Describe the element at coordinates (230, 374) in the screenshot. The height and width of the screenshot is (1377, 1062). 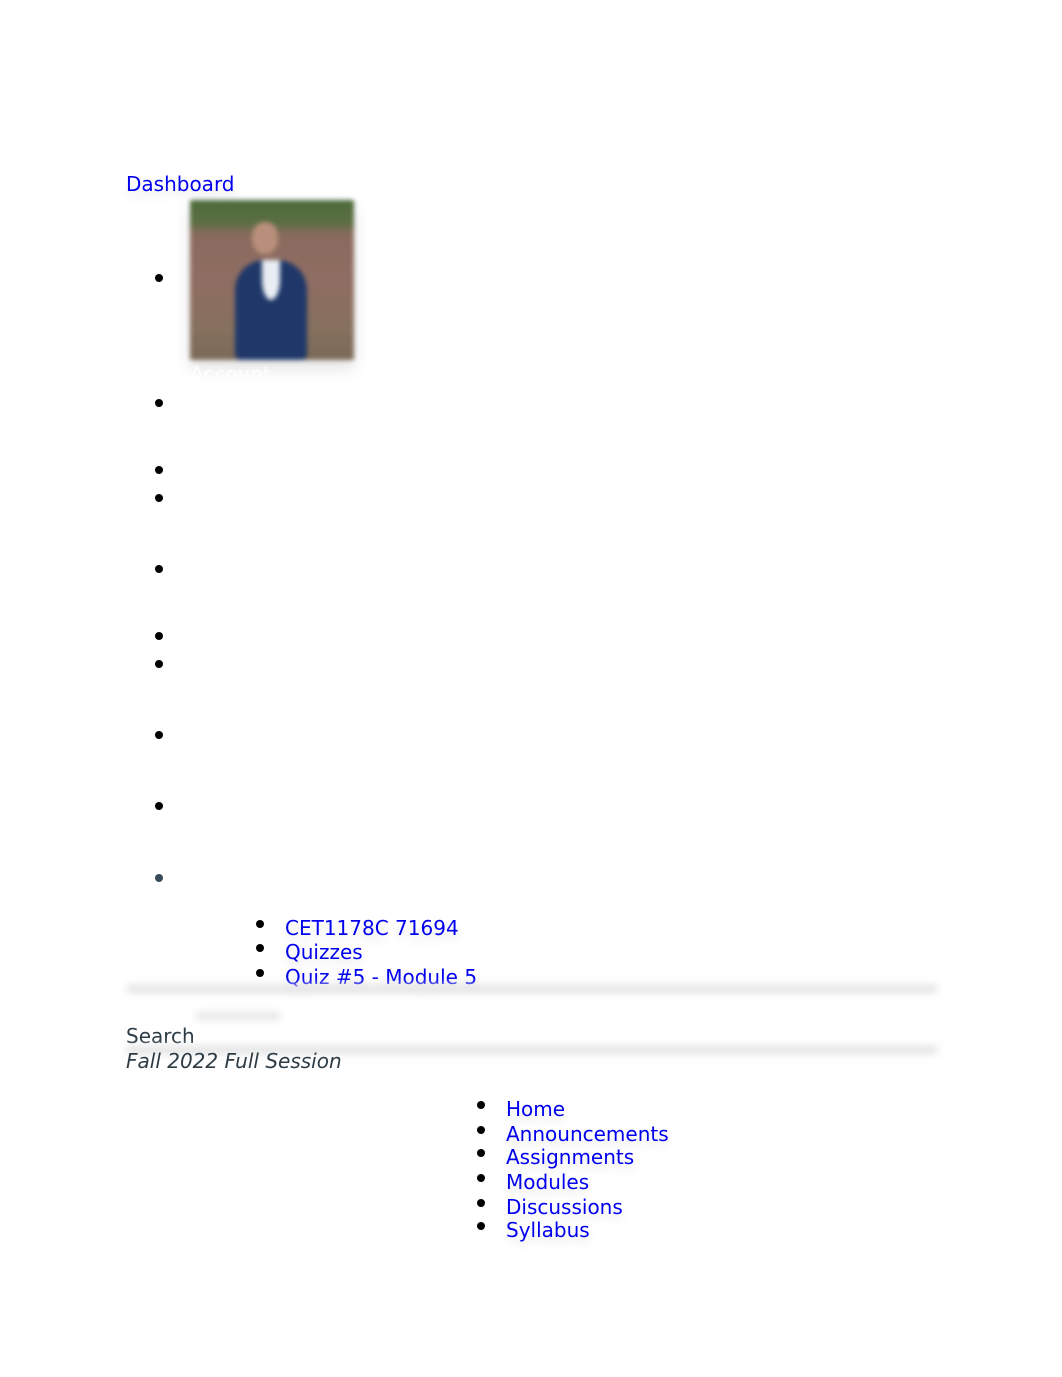
I see `account-label: Account` at that location.